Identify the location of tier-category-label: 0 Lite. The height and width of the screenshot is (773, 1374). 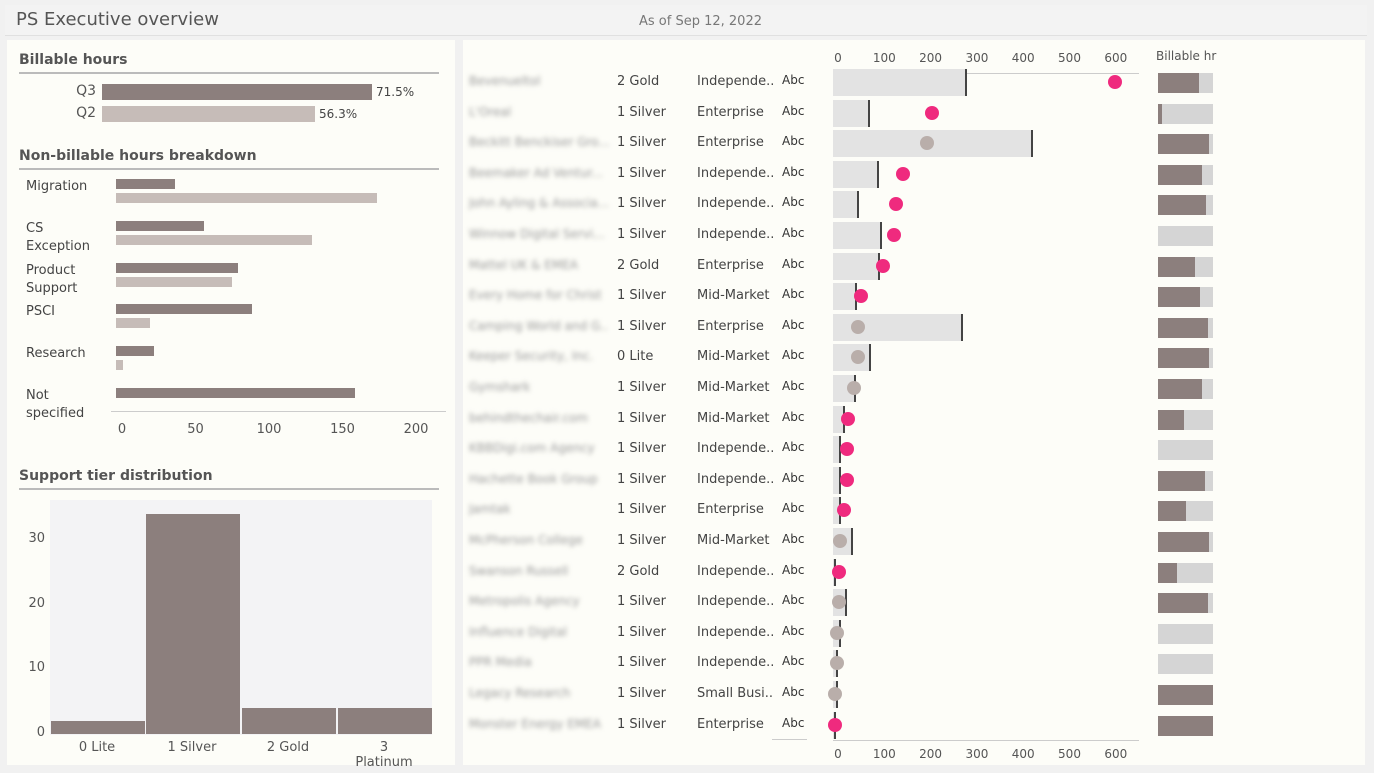
(97, 747).